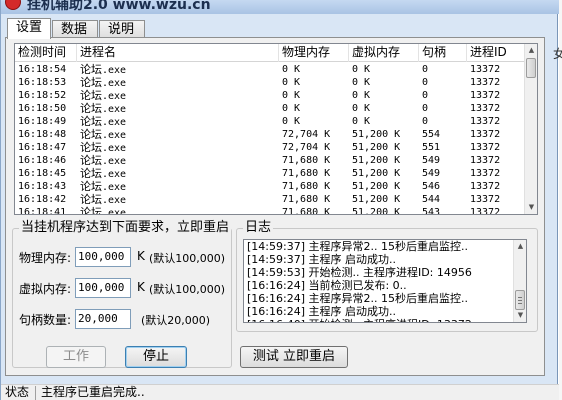 This screenshot has height=400, width=562. Describe the element at coordinates (270, 134) in the screenshot. I see `process-row: 16:18:48 论坛.exe 72,704 K 51,200 K 554 13372` at that location.